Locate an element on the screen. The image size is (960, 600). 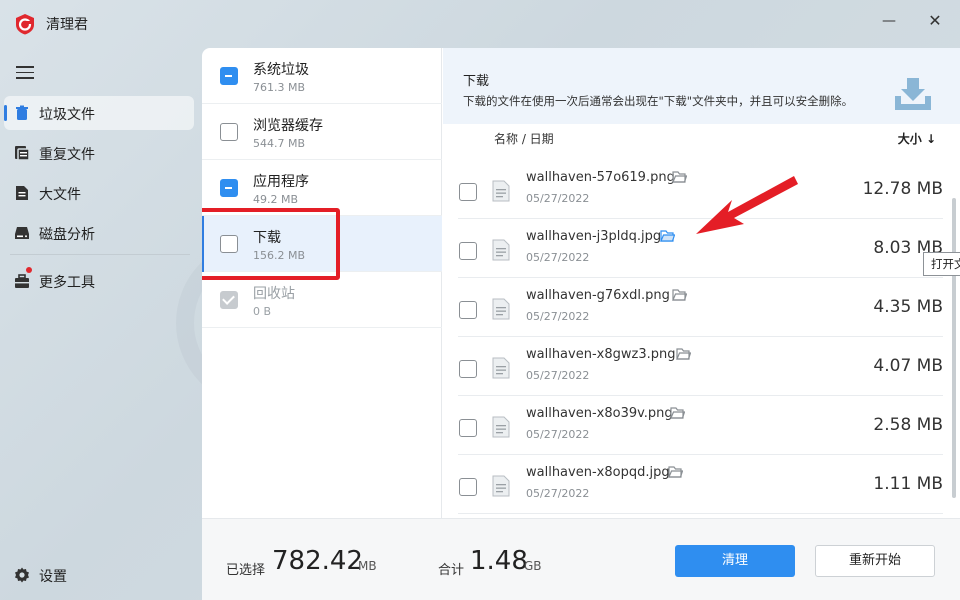
toolbox-icon is located at coordinates (22, 281).